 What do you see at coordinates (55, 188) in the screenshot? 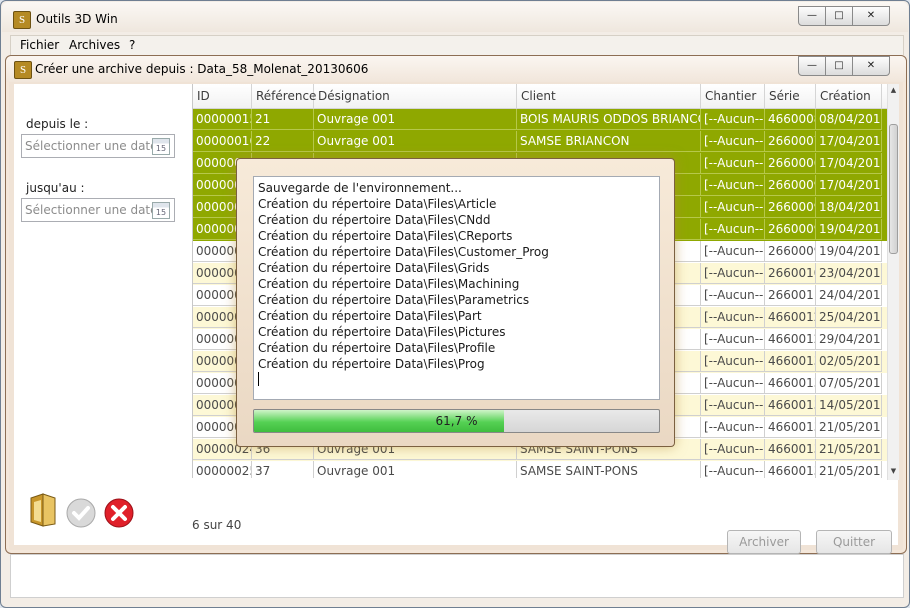
I see `to-date-label: jusqu'au :` at bounding box center [55, 188].